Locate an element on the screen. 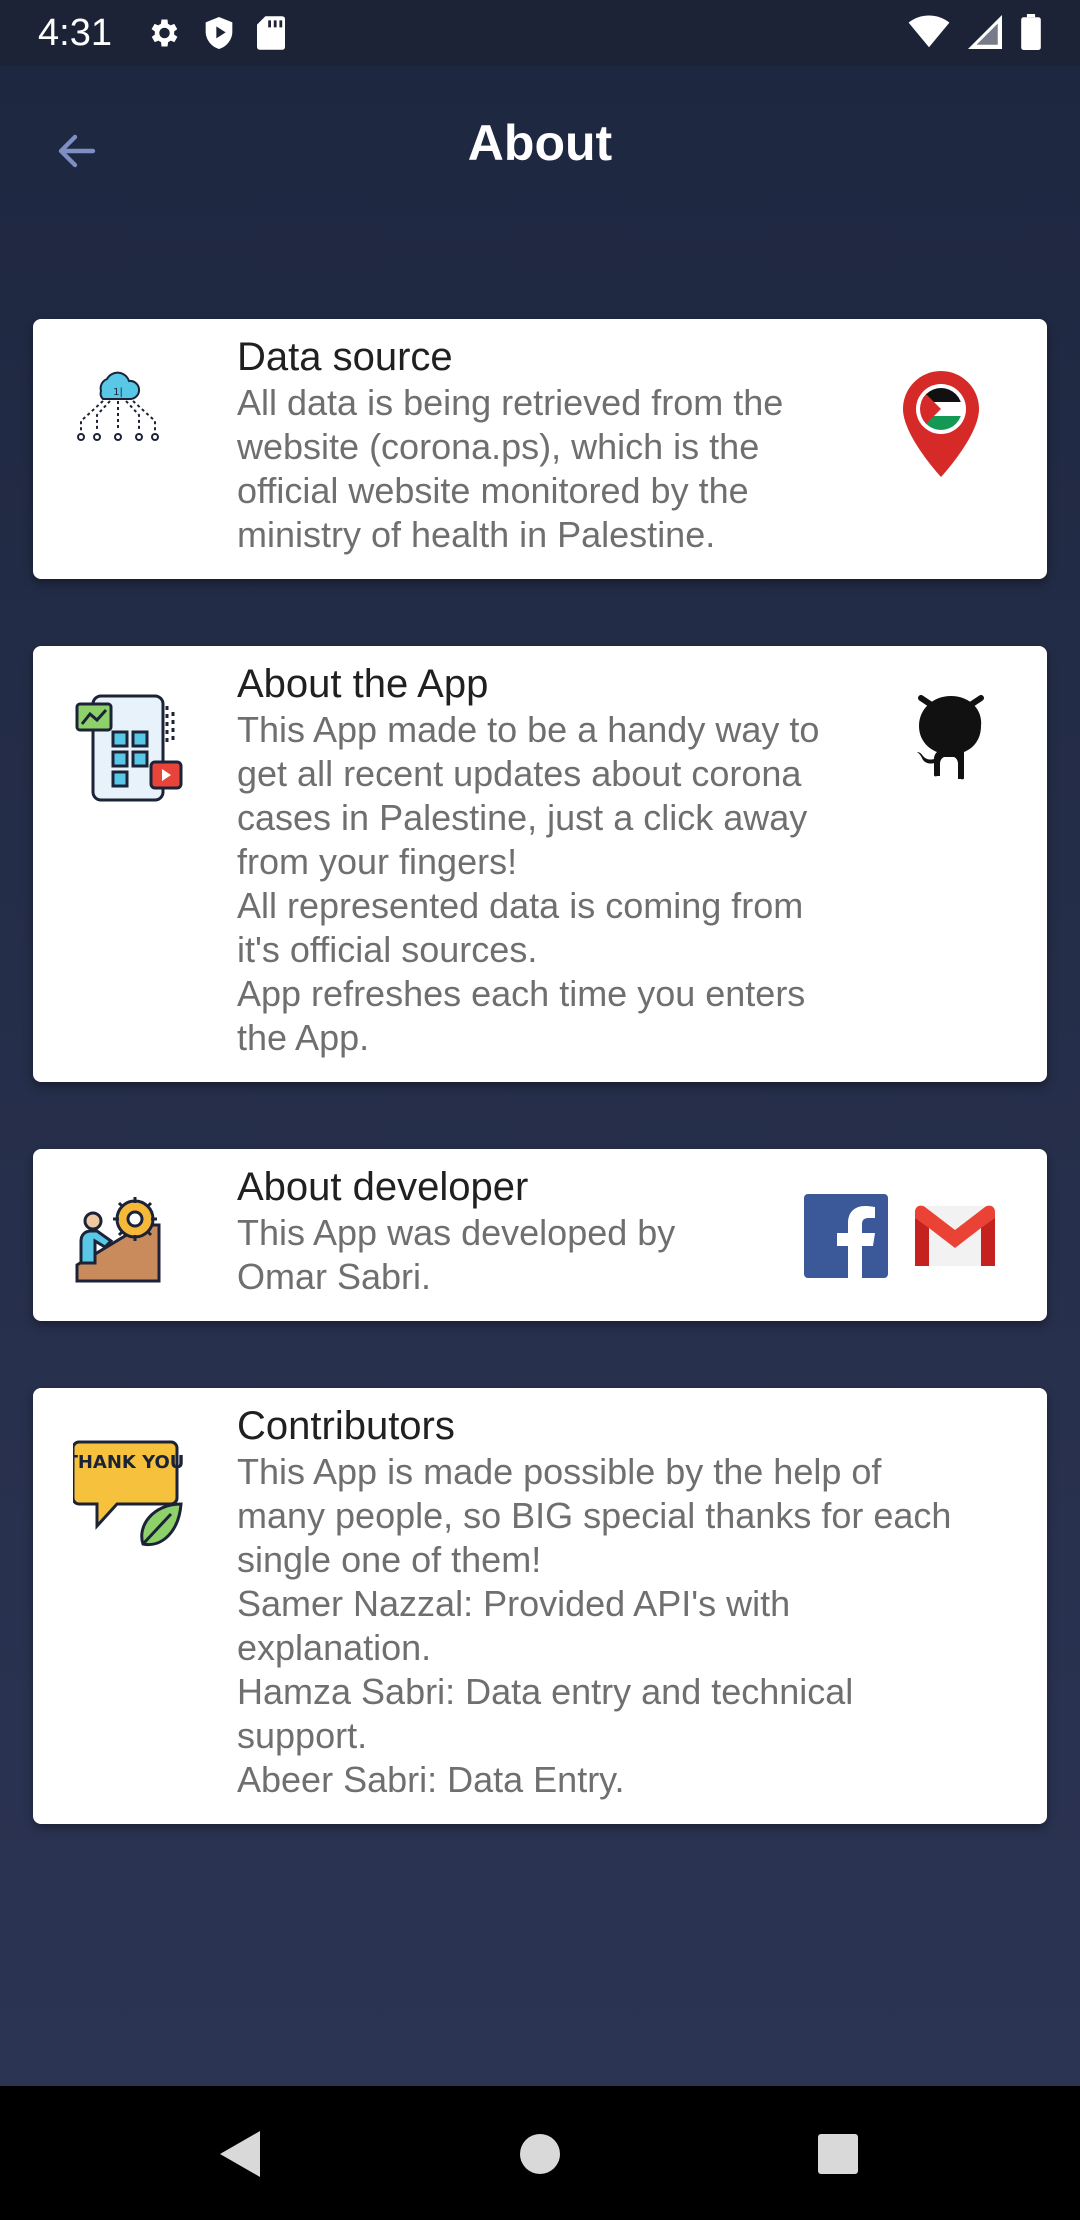  shield-play-icon is located at coordinates (219, 33).